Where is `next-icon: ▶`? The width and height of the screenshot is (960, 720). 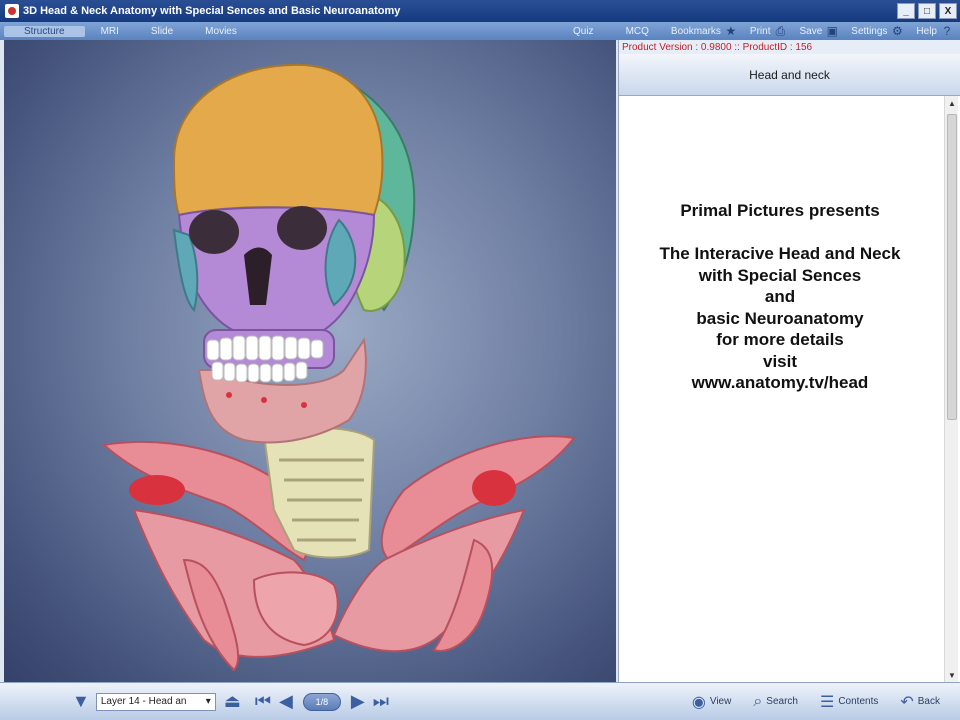 next-icon: ▶ is located at coordinates (358, 701).